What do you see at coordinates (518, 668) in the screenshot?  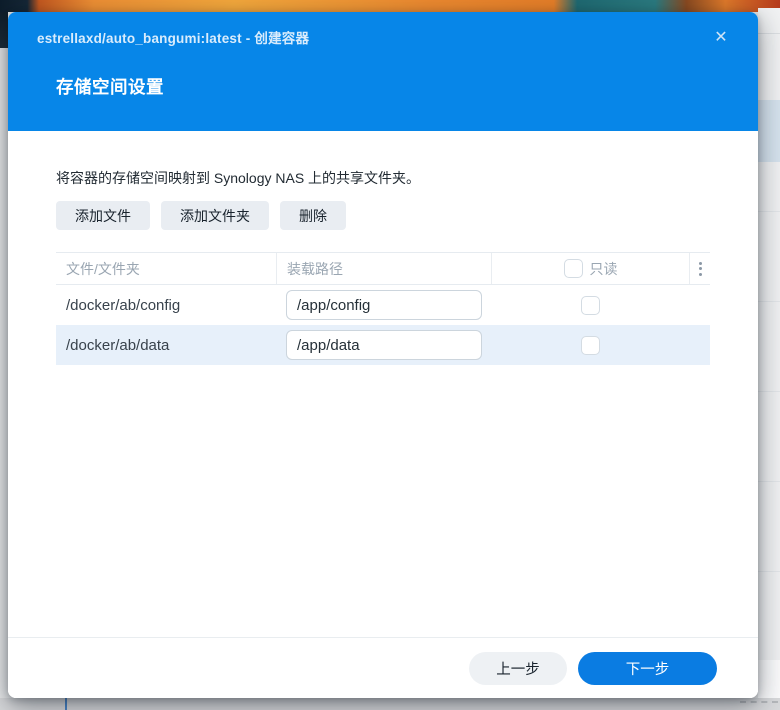 I see `previous-step-button: 上一步` at bounding box center [518, 668].